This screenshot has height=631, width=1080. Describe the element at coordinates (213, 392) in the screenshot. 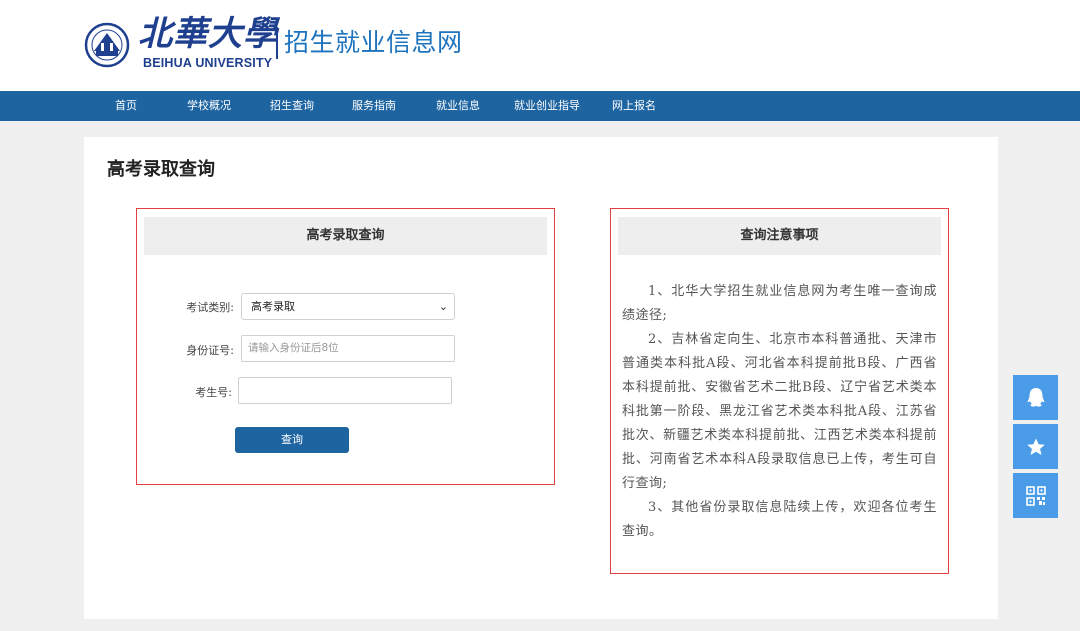

I see `exam-number-label: 考生号:` at that location.